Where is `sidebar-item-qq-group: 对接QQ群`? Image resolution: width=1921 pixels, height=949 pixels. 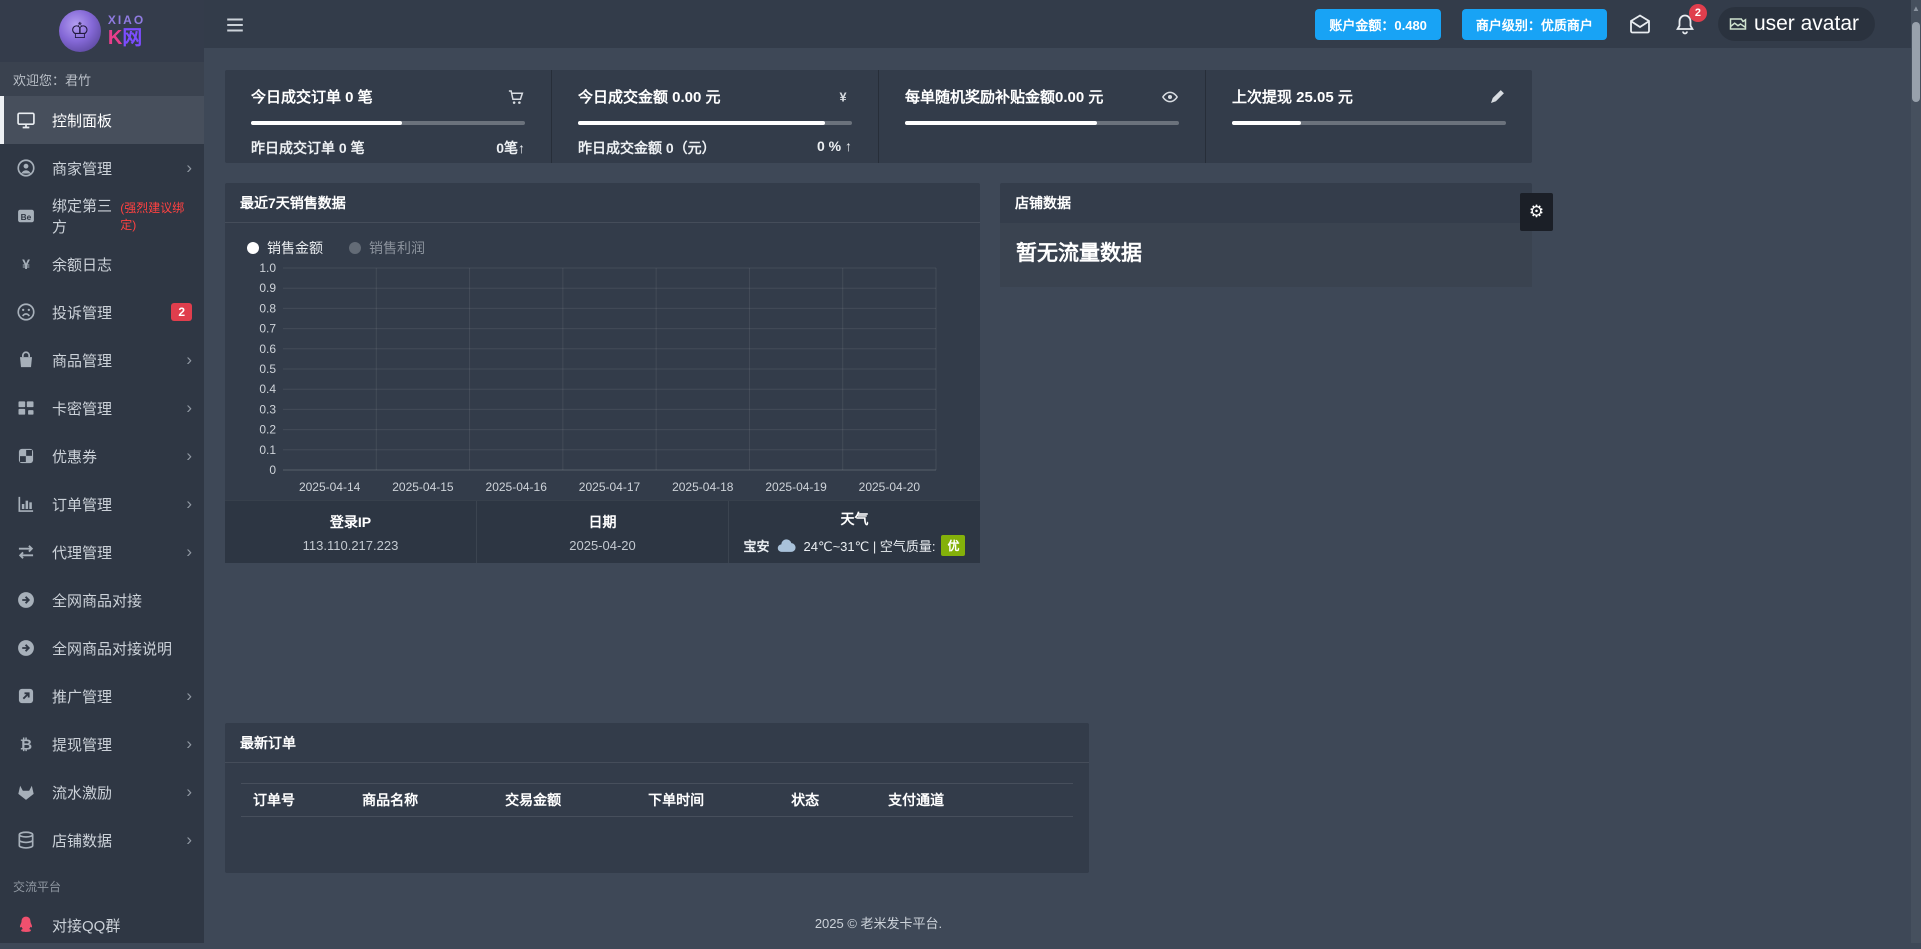 sidebar-item-qq-group: 对接QQ群 is located at coordinates (102, 925).